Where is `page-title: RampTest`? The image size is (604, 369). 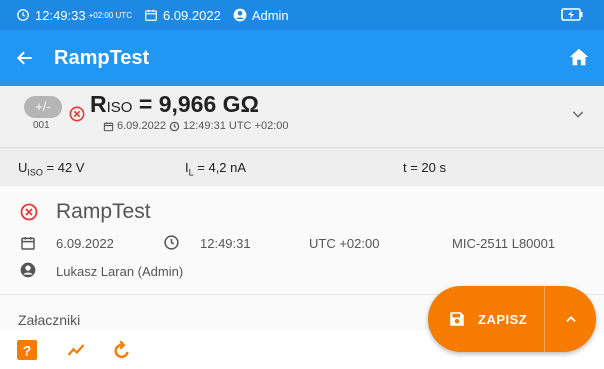 page-title: RampTest is located at coordinates (102, 57).